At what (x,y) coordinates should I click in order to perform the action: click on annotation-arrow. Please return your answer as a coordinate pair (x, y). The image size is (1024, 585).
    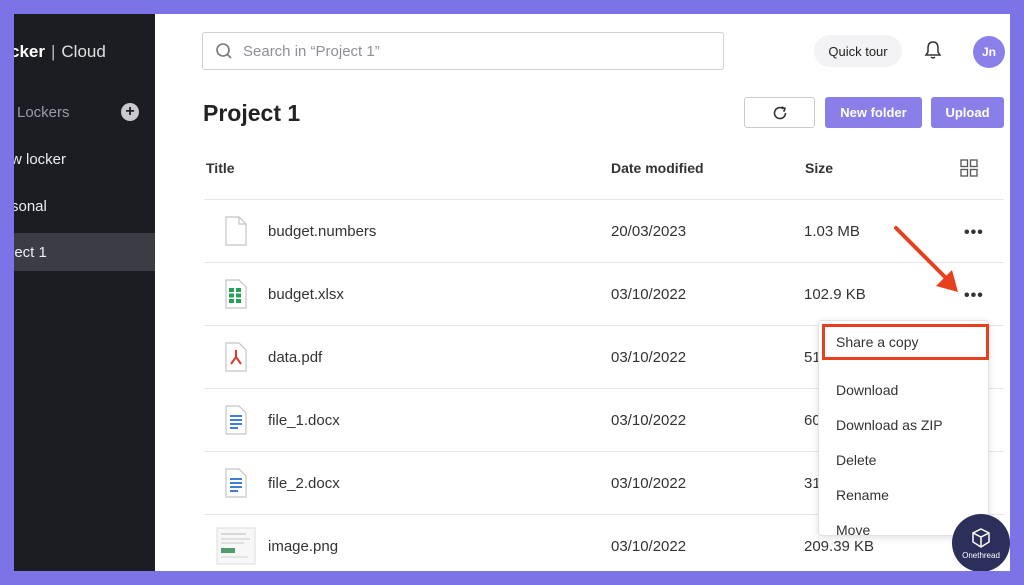
    Looking at the image, I should click on (926, 259).